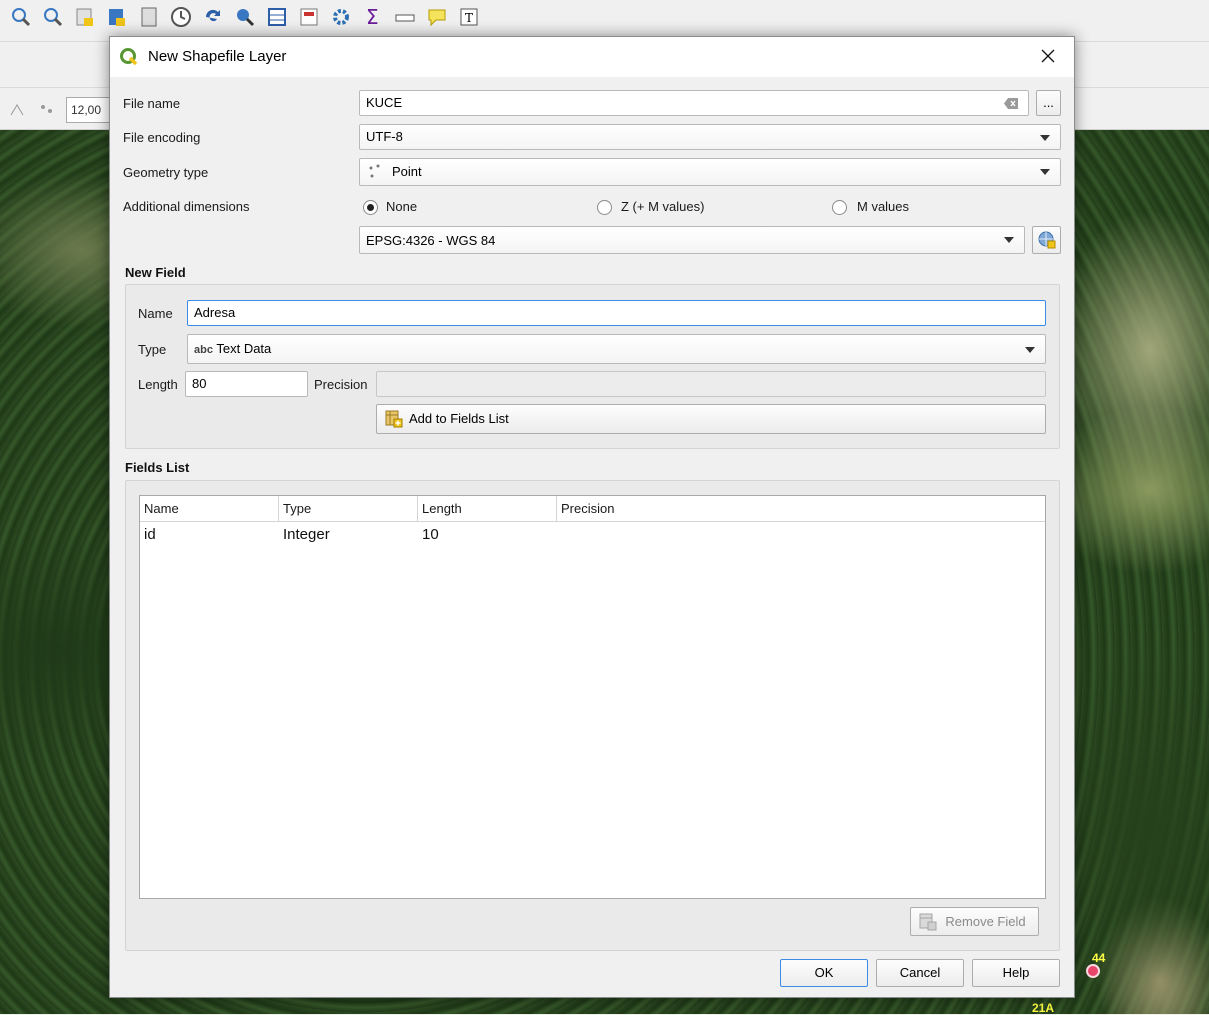 The image size is (1209, 1015). What do you see at coordinates (155, 272) in the screenshot?
I see `new-field-section-title: New Field` at bounding box center [155, 272].